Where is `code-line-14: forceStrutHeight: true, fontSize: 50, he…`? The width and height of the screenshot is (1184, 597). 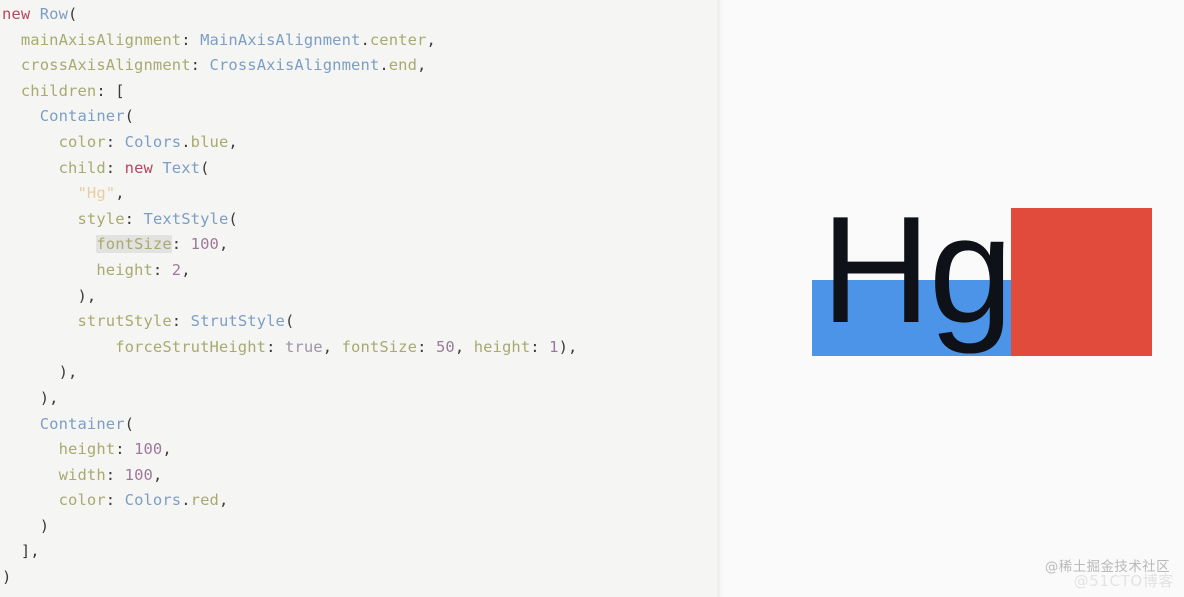 code-line-14: forceStrutHeight: true, fontSize: 50, he… is located at coordinates (360, 348).